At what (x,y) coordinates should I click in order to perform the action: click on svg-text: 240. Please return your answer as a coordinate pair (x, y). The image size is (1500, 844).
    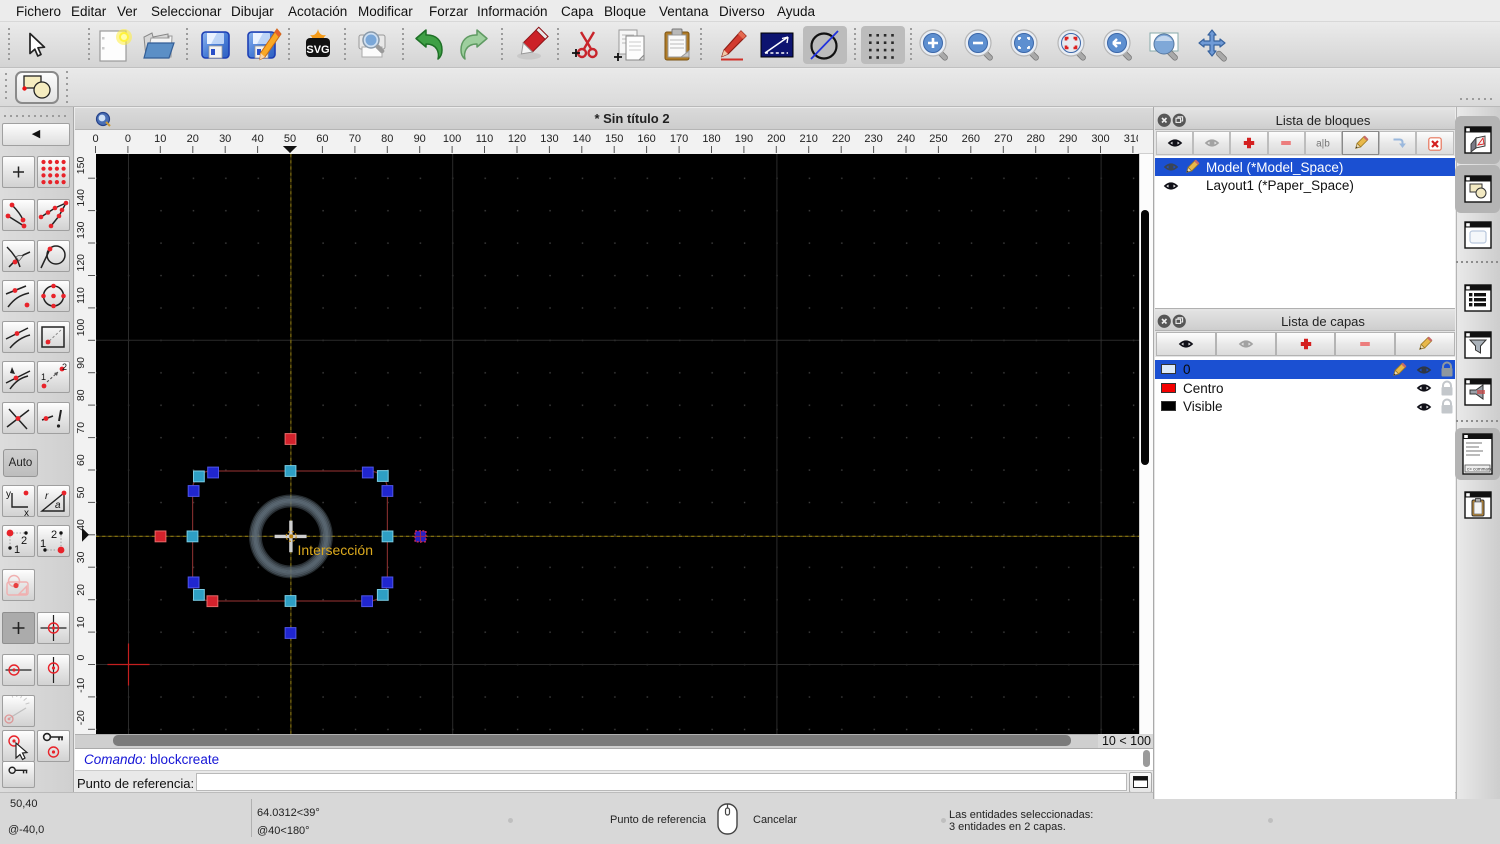
    Looking at the image, I should click on (906, 139).